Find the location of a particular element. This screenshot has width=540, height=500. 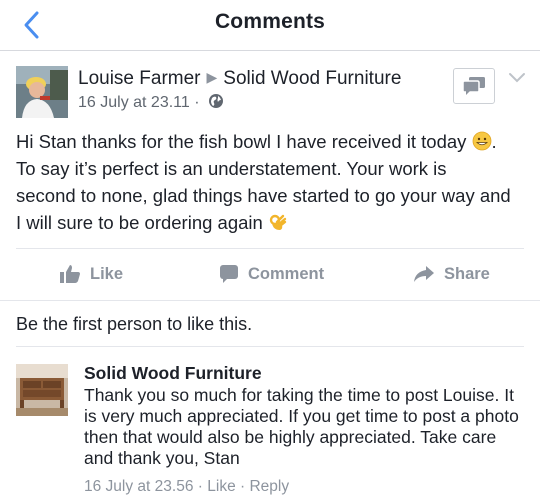

post-body-line-4: I will sure to be ordering again is located at coordinates (139, 222).